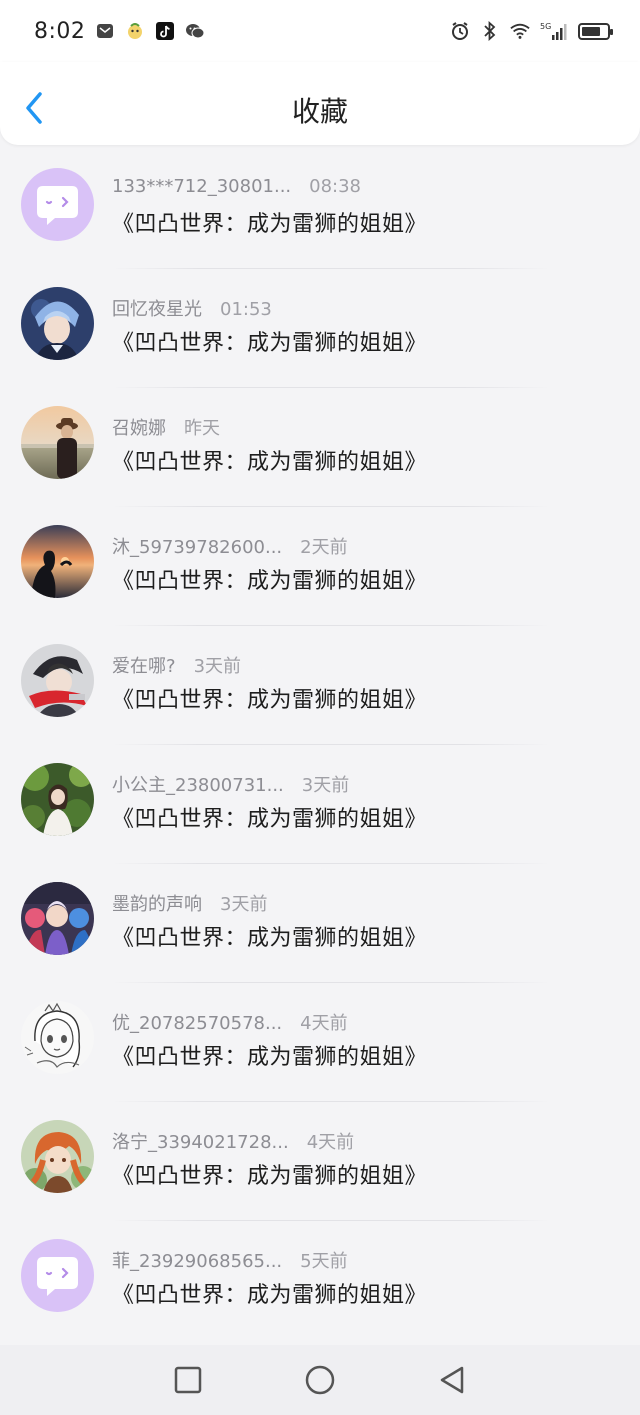 The image size is (640, 1415). I want to click on app-header: 收藏, so click(320, 103).